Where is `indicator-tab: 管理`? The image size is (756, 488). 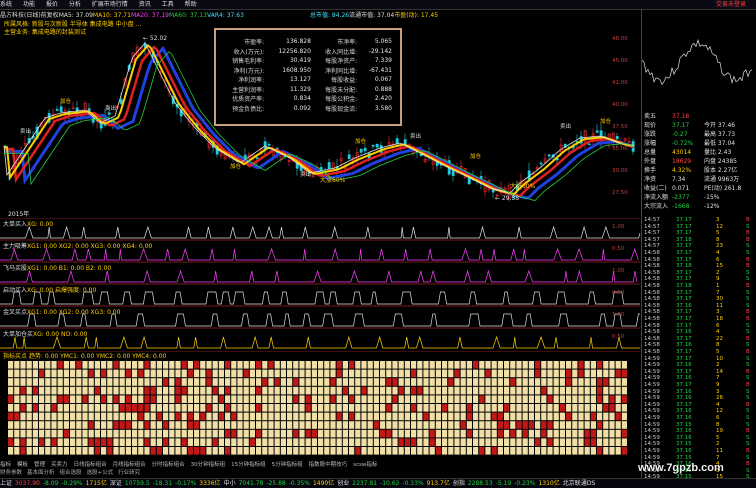
indicator-tab: 管理 is located at coordinates (39, 465).